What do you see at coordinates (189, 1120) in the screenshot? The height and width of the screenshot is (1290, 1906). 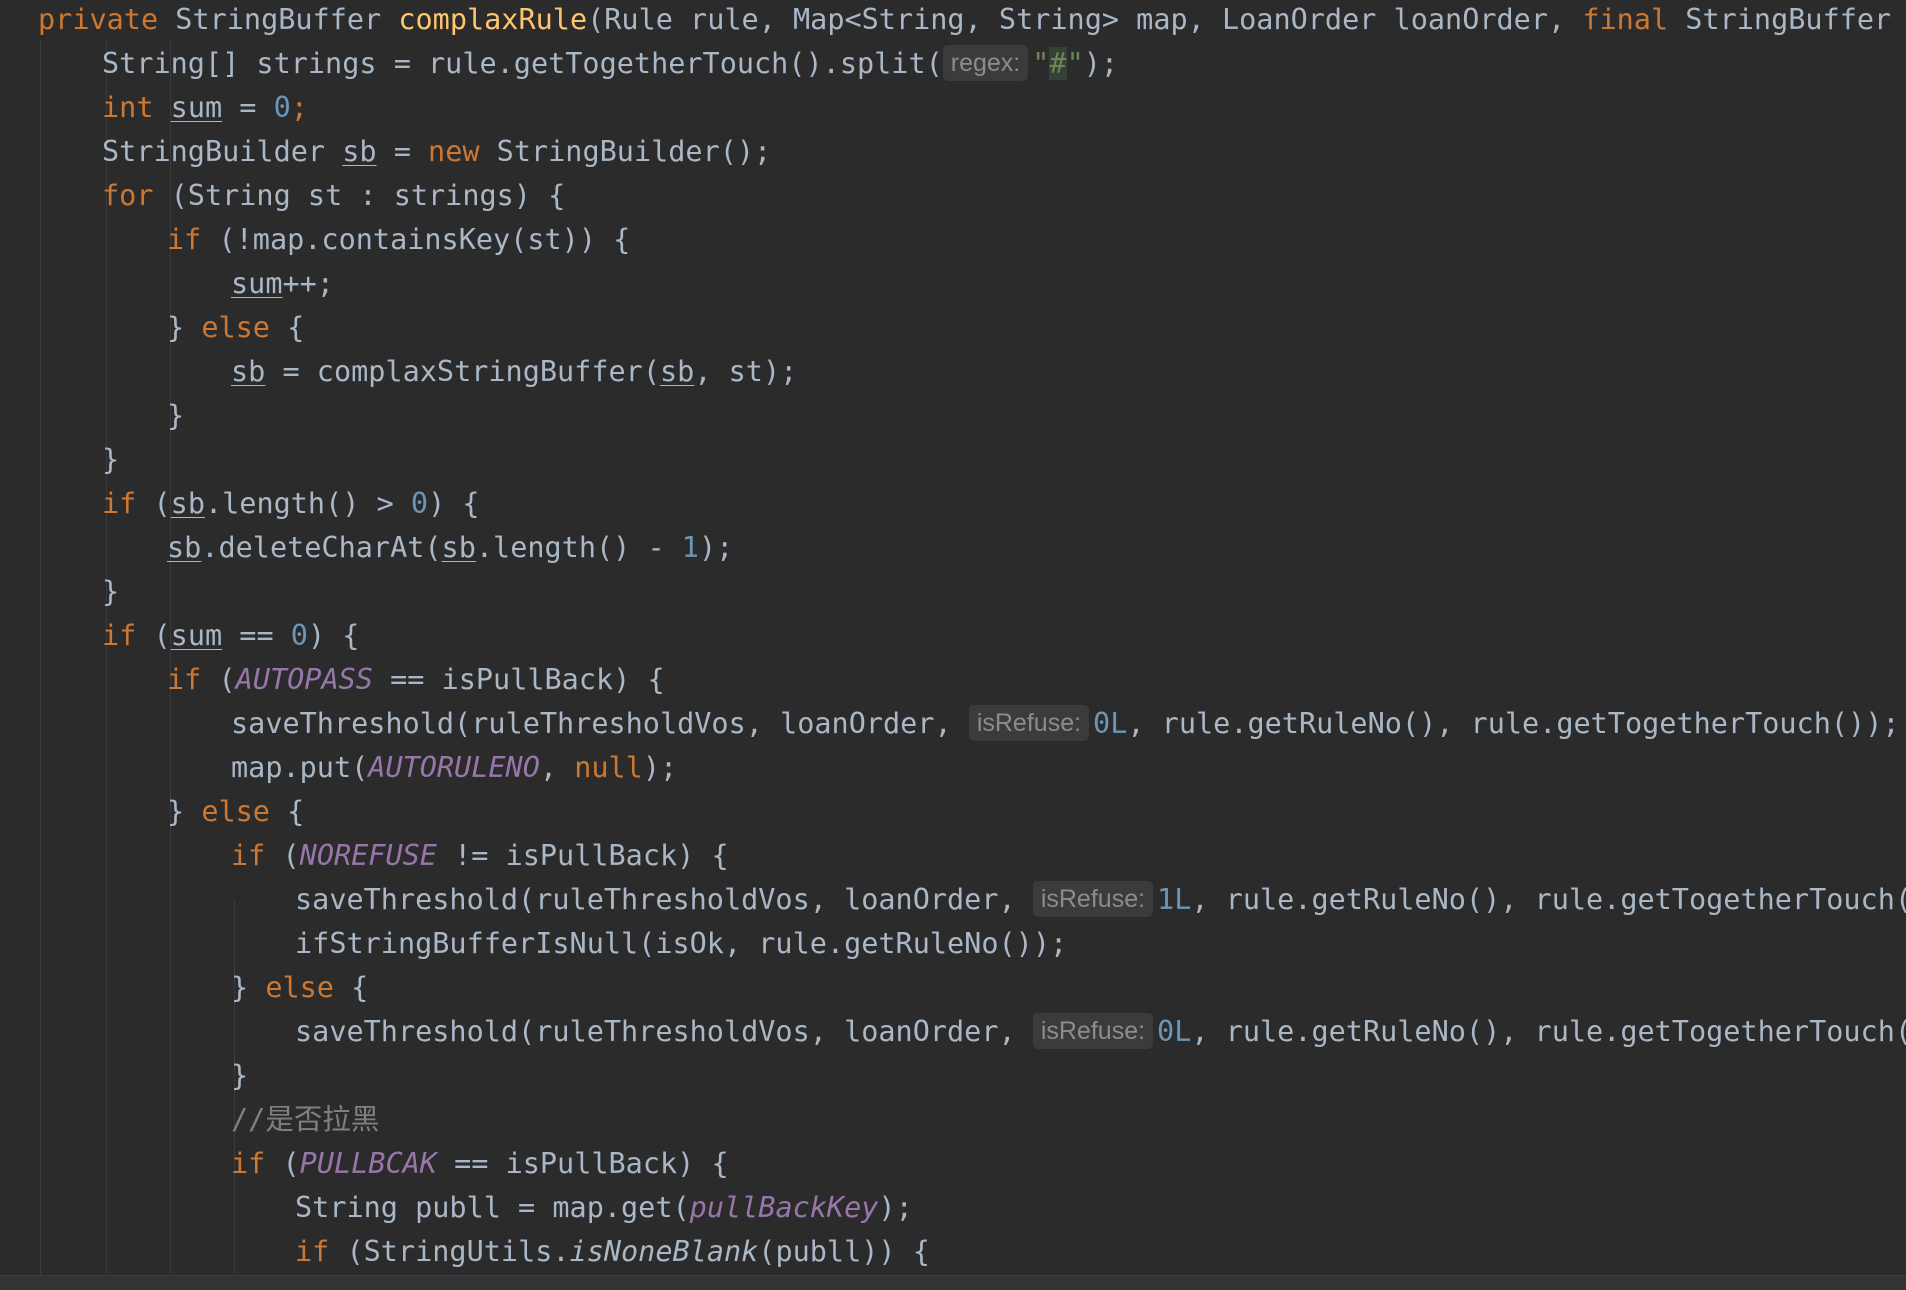 I see `code-line: //是否拉黑` at bounding box center [189, 1120].